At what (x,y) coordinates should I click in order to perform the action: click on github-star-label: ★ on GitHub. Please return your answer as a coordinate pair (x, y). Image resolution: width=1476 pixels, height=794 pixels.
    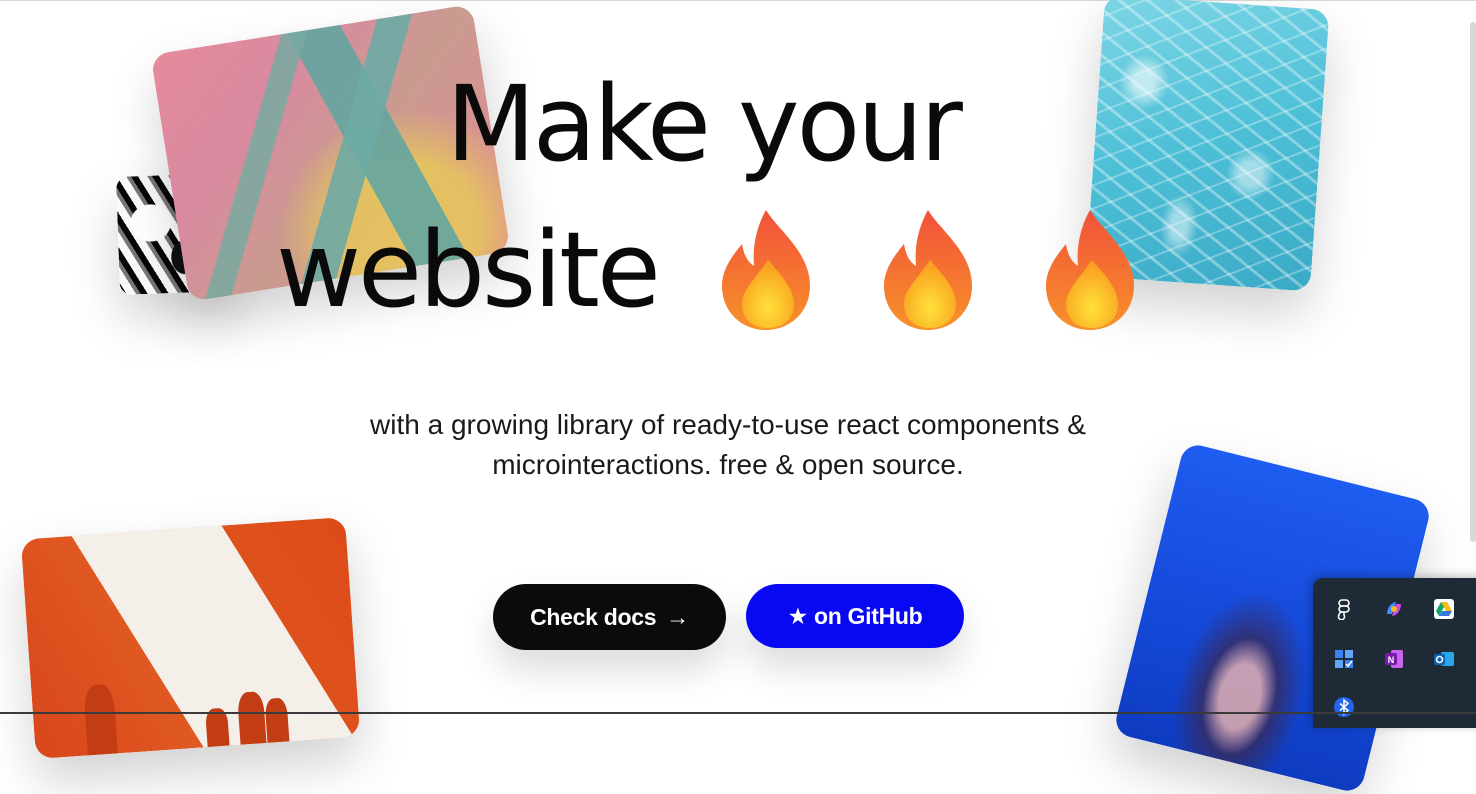
    Looking at the image, I should click on (855, 615).